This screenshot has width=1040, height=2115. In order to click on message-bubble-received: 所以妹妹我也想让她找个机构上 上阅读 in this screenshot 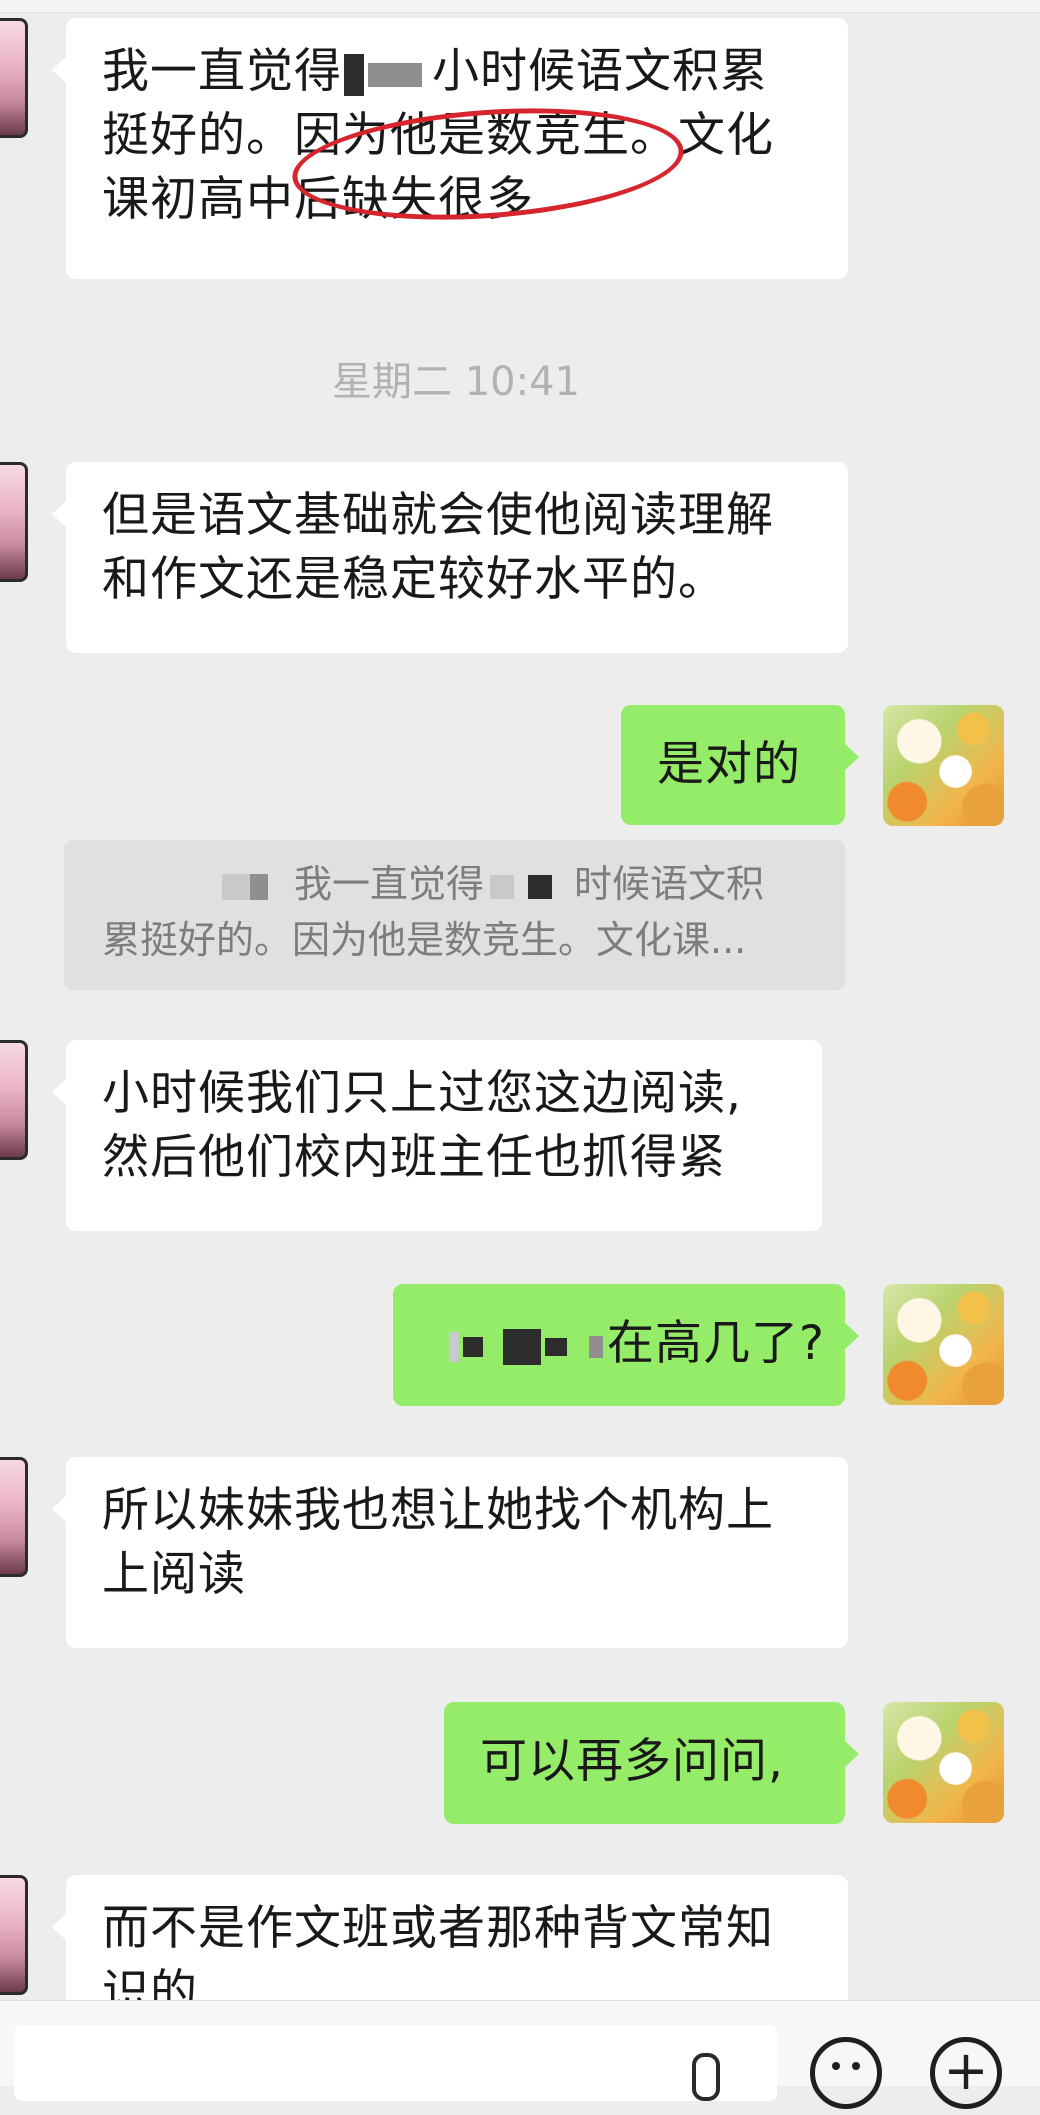, I will do `click(450, 1552)`.